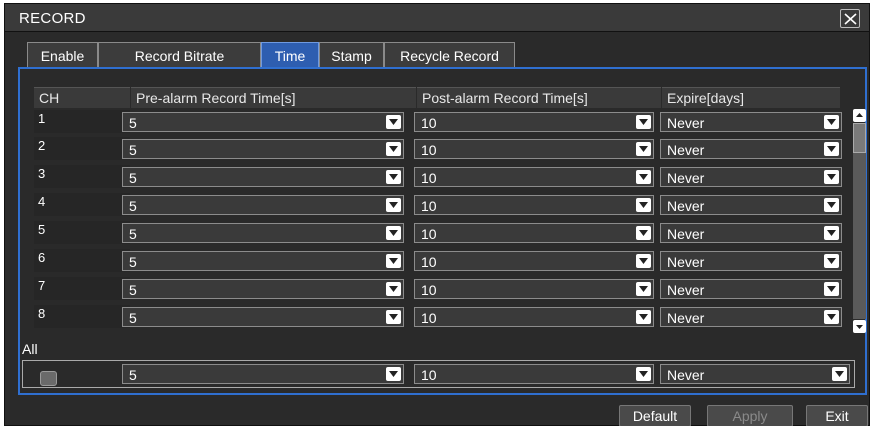 This screenshot has width=870, height=426. I want to click on tab-recycle-record: Recycle Record, so click(449, 55).